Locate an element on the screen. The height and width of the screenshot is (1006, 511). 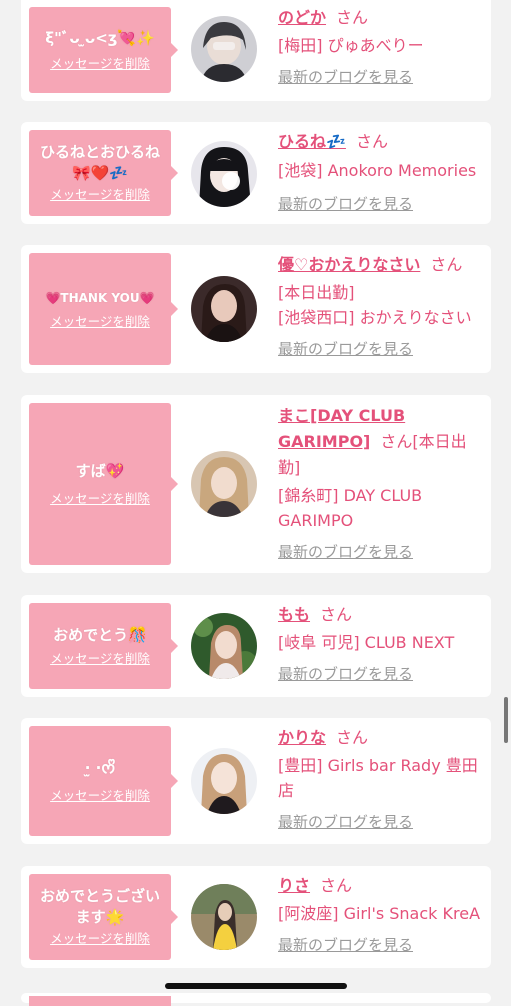
shop-text: [梅田] ぴゅあべりー is located at coordinates (351, 45).